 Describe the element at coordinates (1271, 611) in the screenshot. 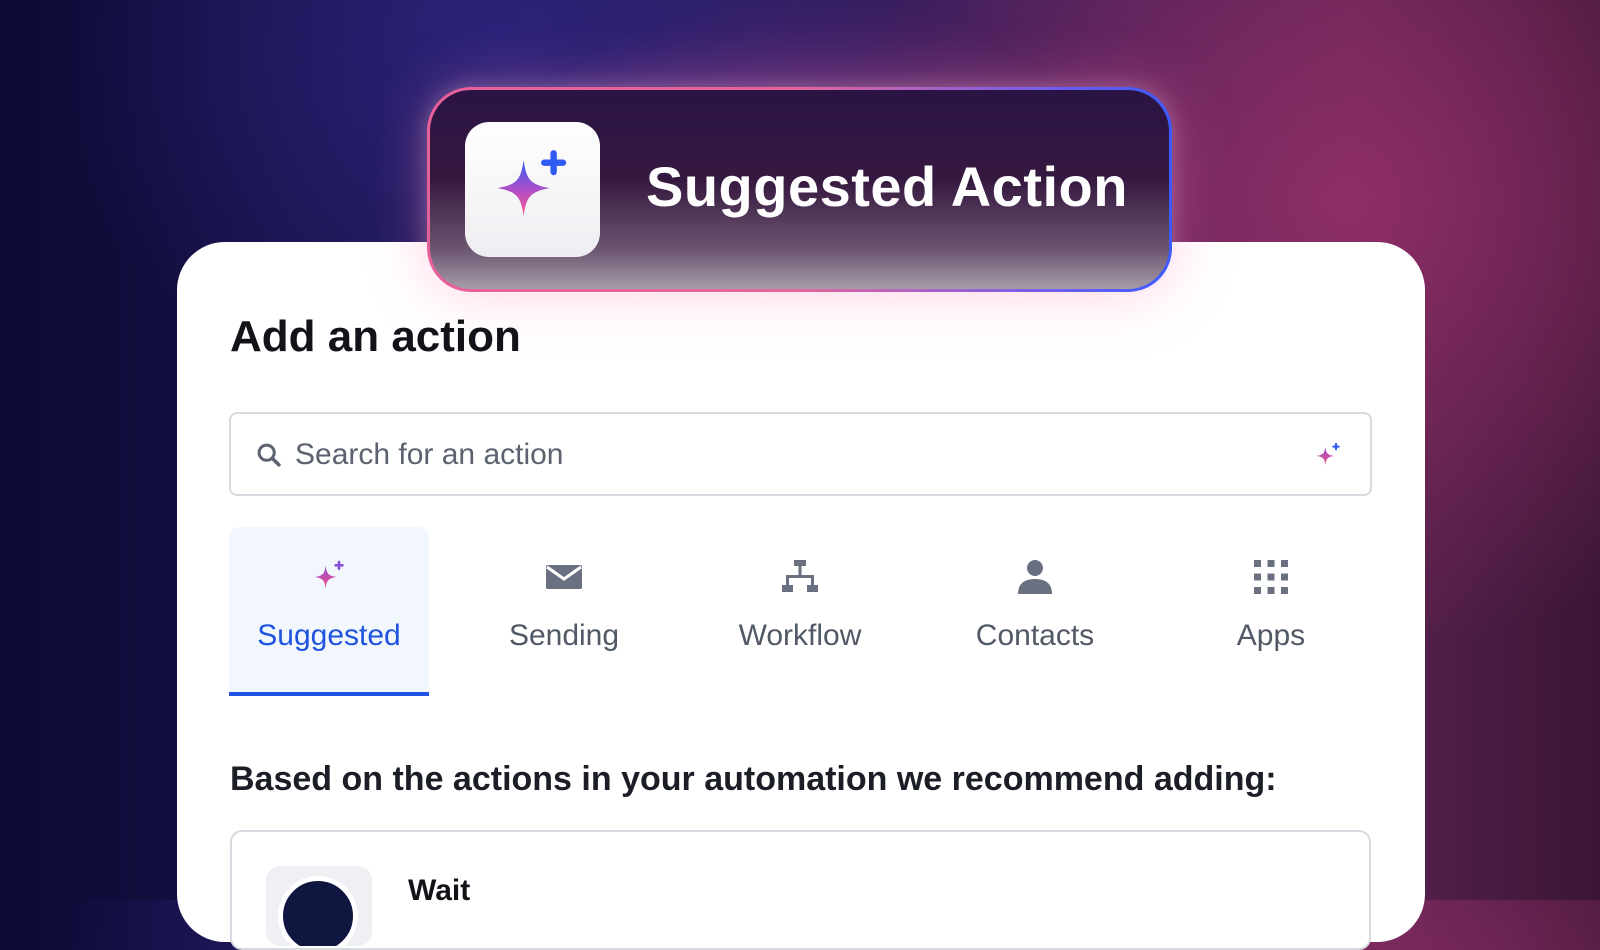

I see `tab-apps: Apps` at that location.